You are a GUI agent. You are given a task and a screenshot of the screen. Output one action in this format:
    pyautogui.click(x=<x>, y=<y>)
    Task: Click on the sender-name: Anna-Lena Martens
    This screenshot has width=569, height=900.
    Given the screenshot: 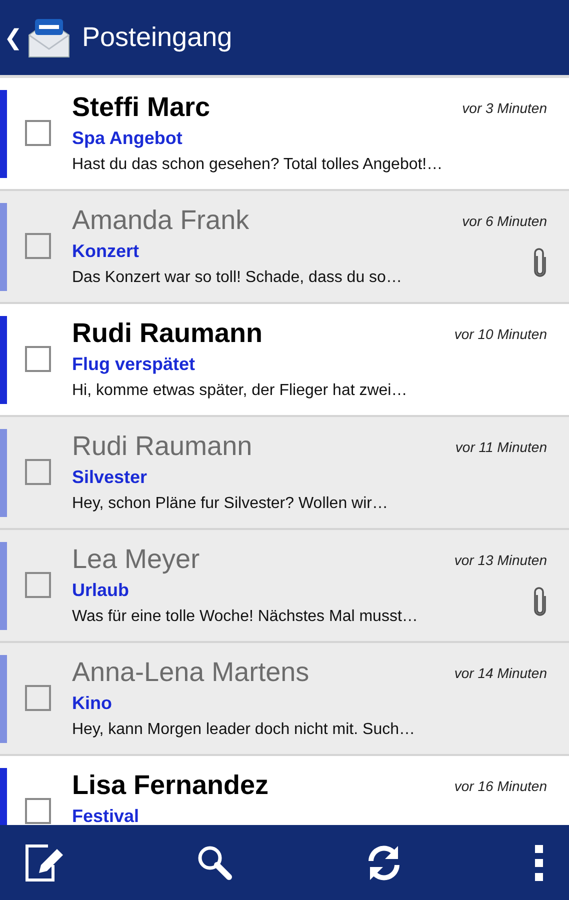 What is the action you would take?
    pyautogui.click(x=191, y=672)
    